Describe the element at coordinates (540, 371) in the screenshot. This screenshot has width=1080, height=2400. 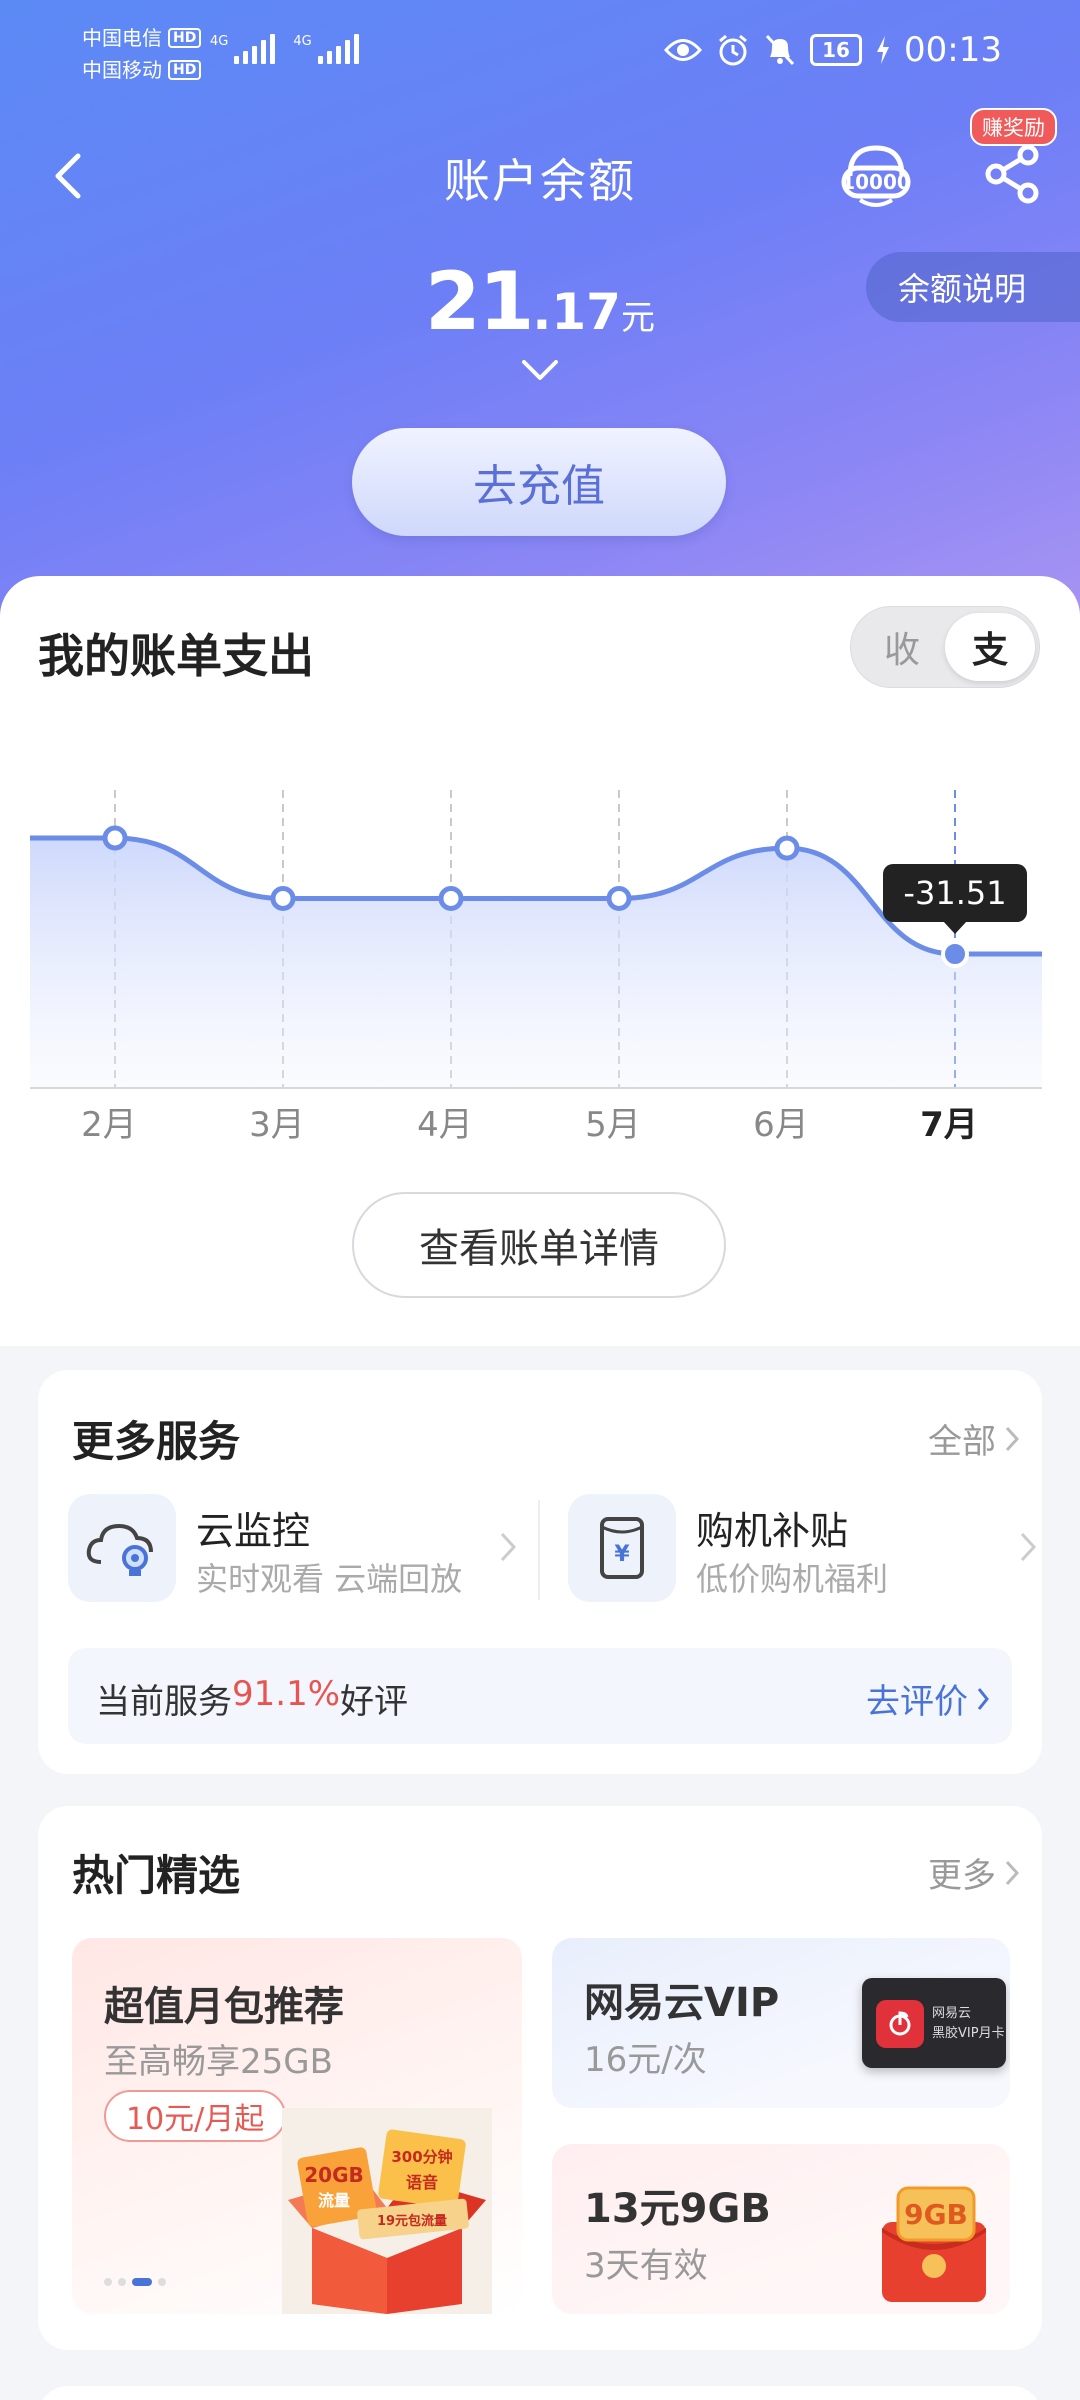
I see `chevron-down-icon` at that location.